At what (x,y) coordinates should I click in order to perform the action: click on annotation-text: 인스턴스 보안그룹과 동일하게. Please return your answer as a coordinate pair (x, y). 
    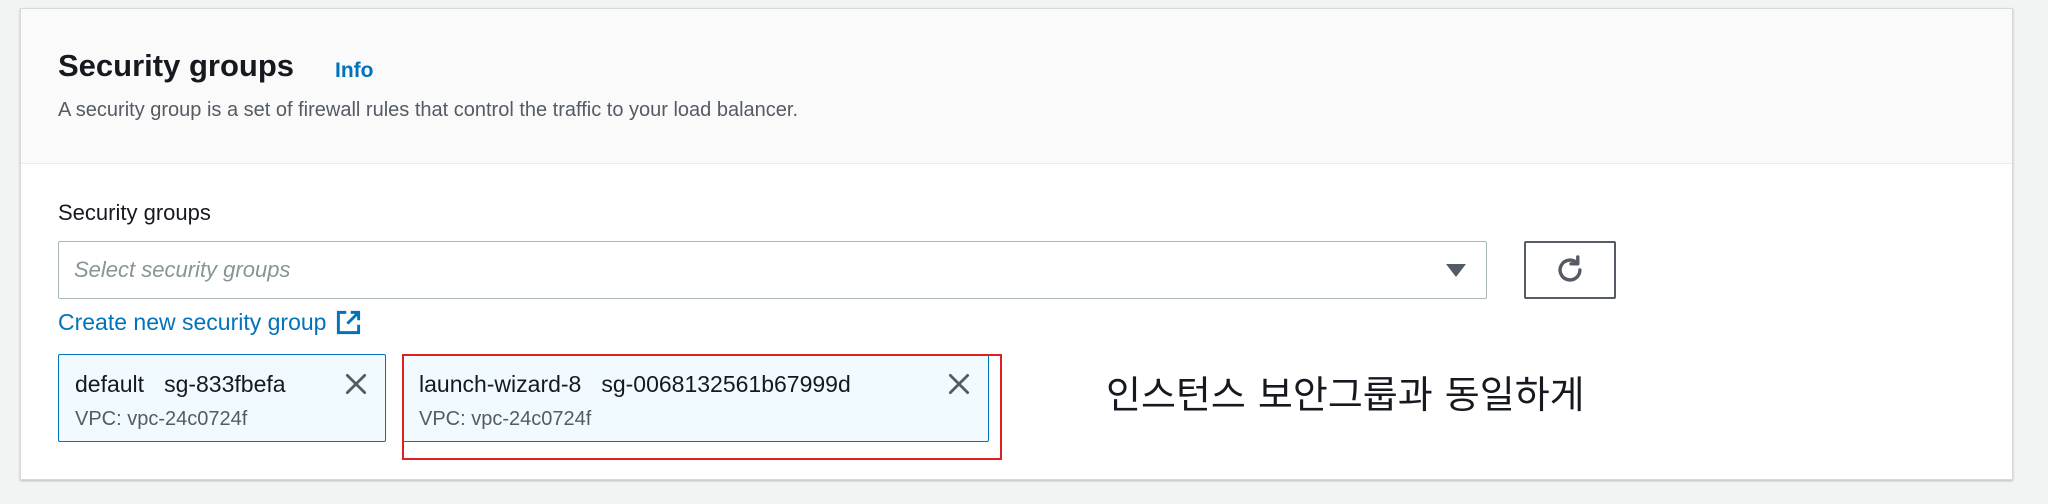
    Looking at the image, I should click on (1345, 395).